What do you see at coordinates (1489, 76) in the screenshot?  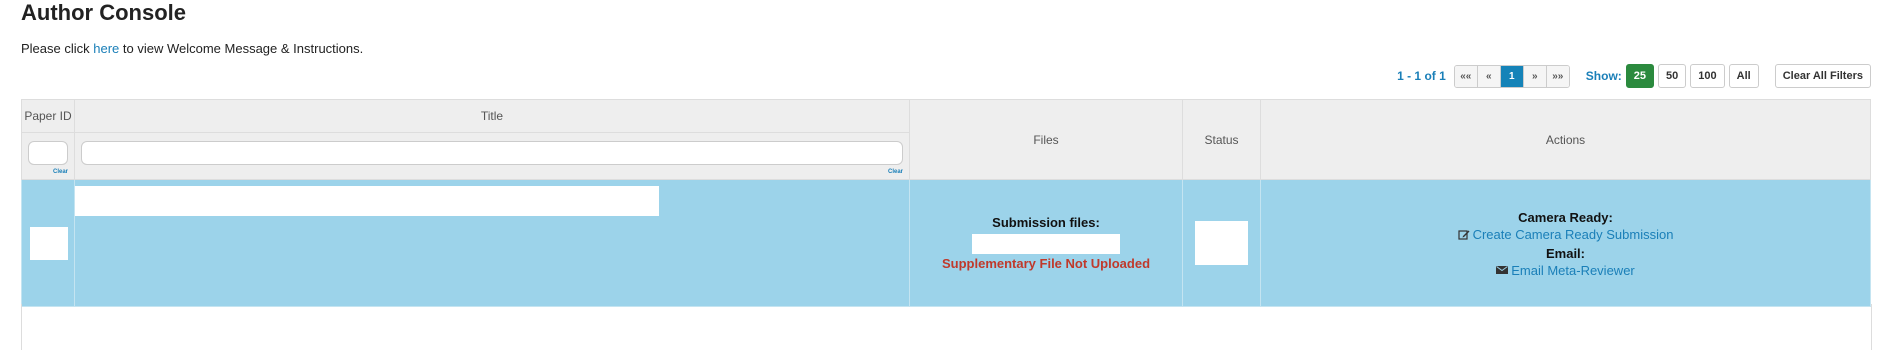 I see `prev-page-button: «` at bounding box center [1489, 76].